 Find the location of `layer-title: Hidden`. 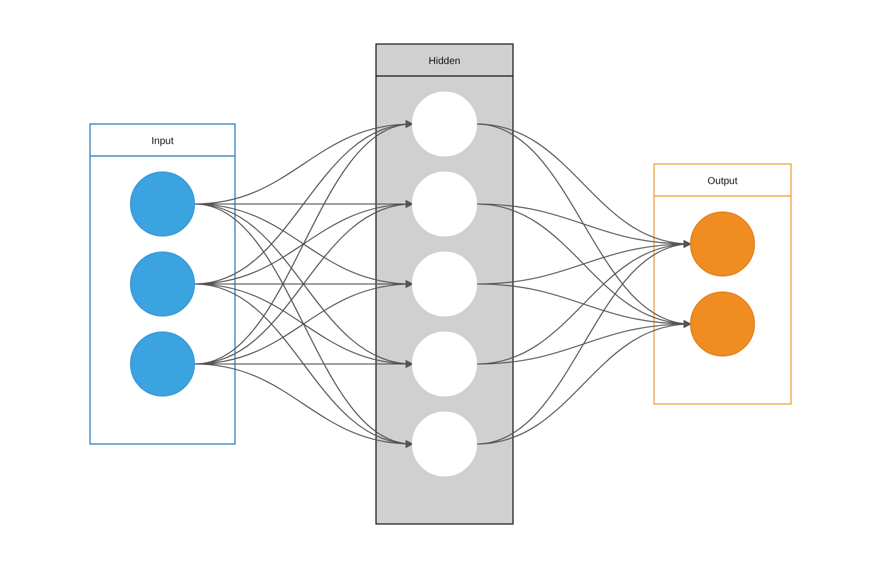

layer-title: Hidden is located at coordinates (444, 61).